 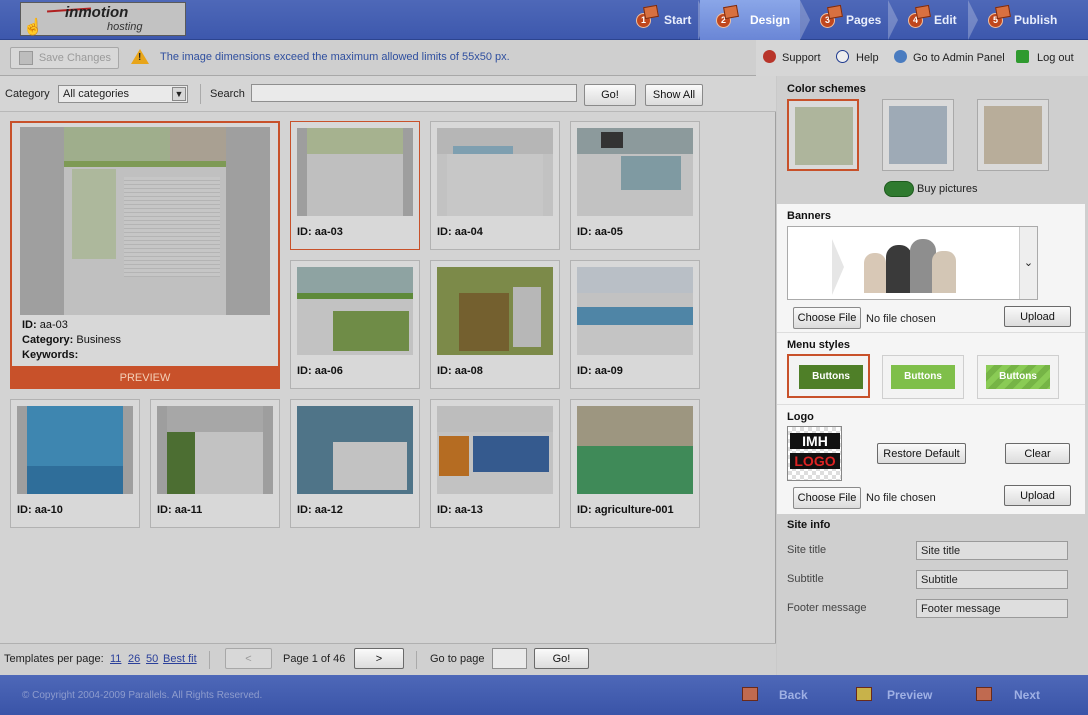 What do you see at coordinates (992, 550) in the screenshot?
I see `site-title-input` at bounding box center [992, 550].